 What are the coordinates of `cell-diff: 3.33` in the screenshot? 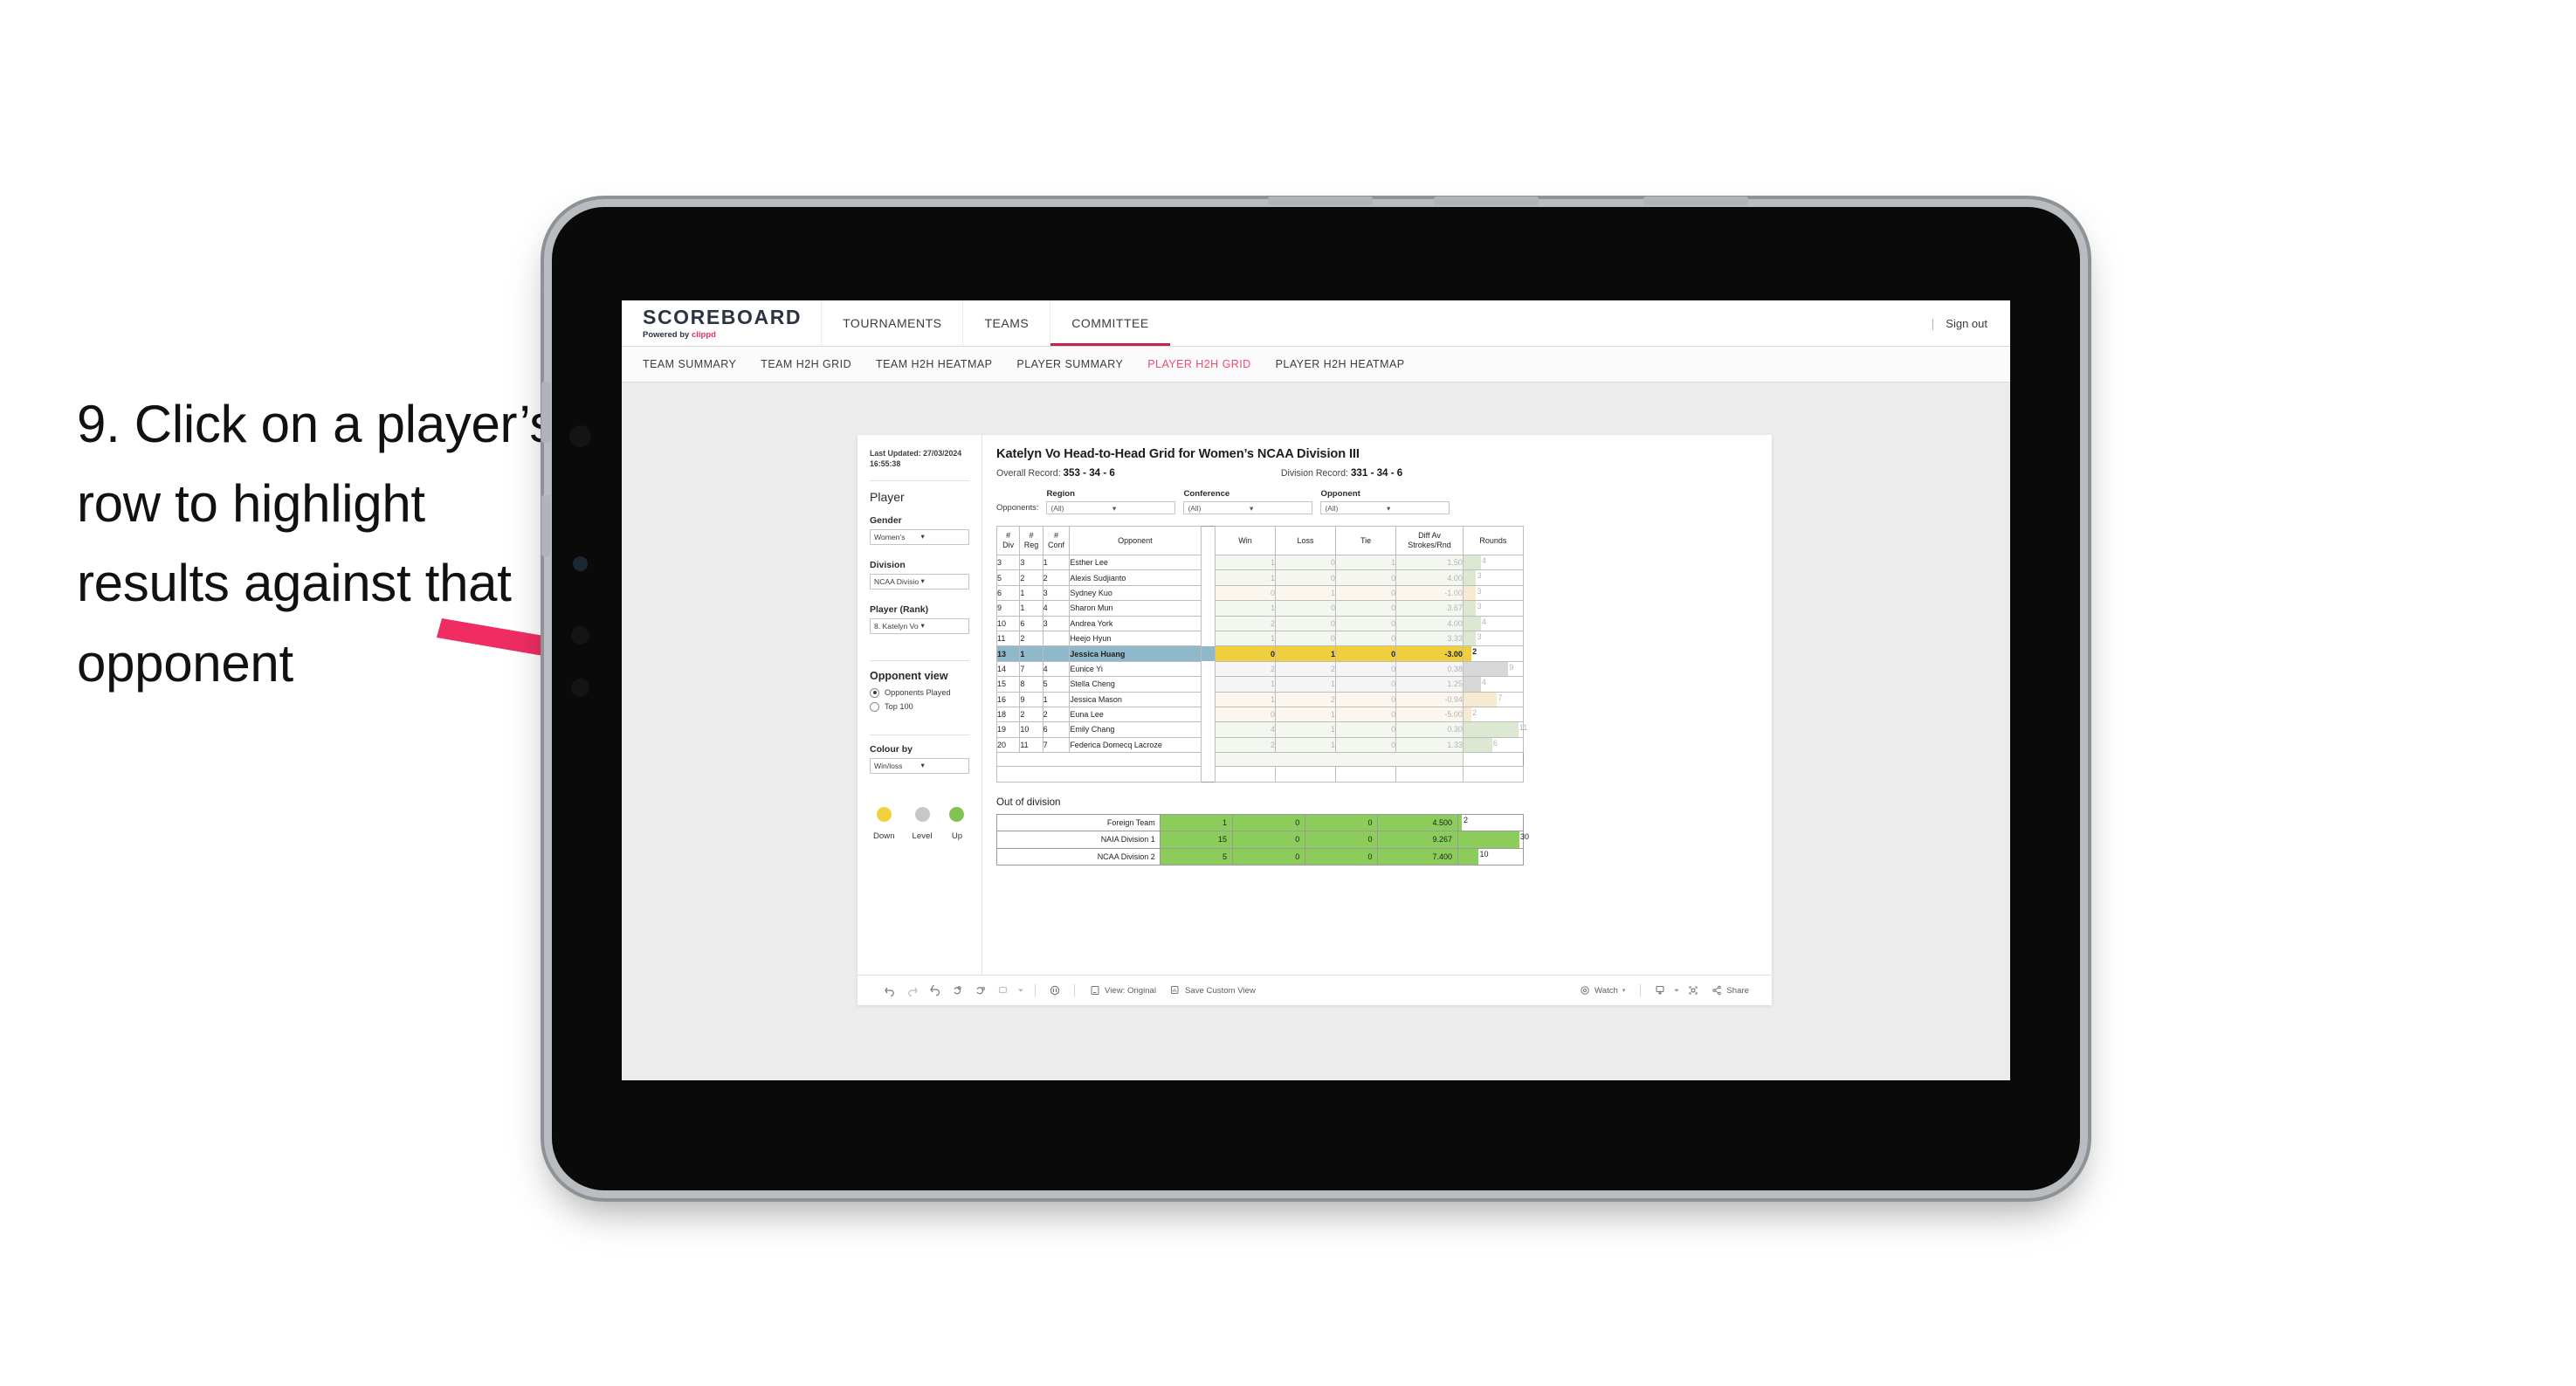 It's located at (1429, 638).